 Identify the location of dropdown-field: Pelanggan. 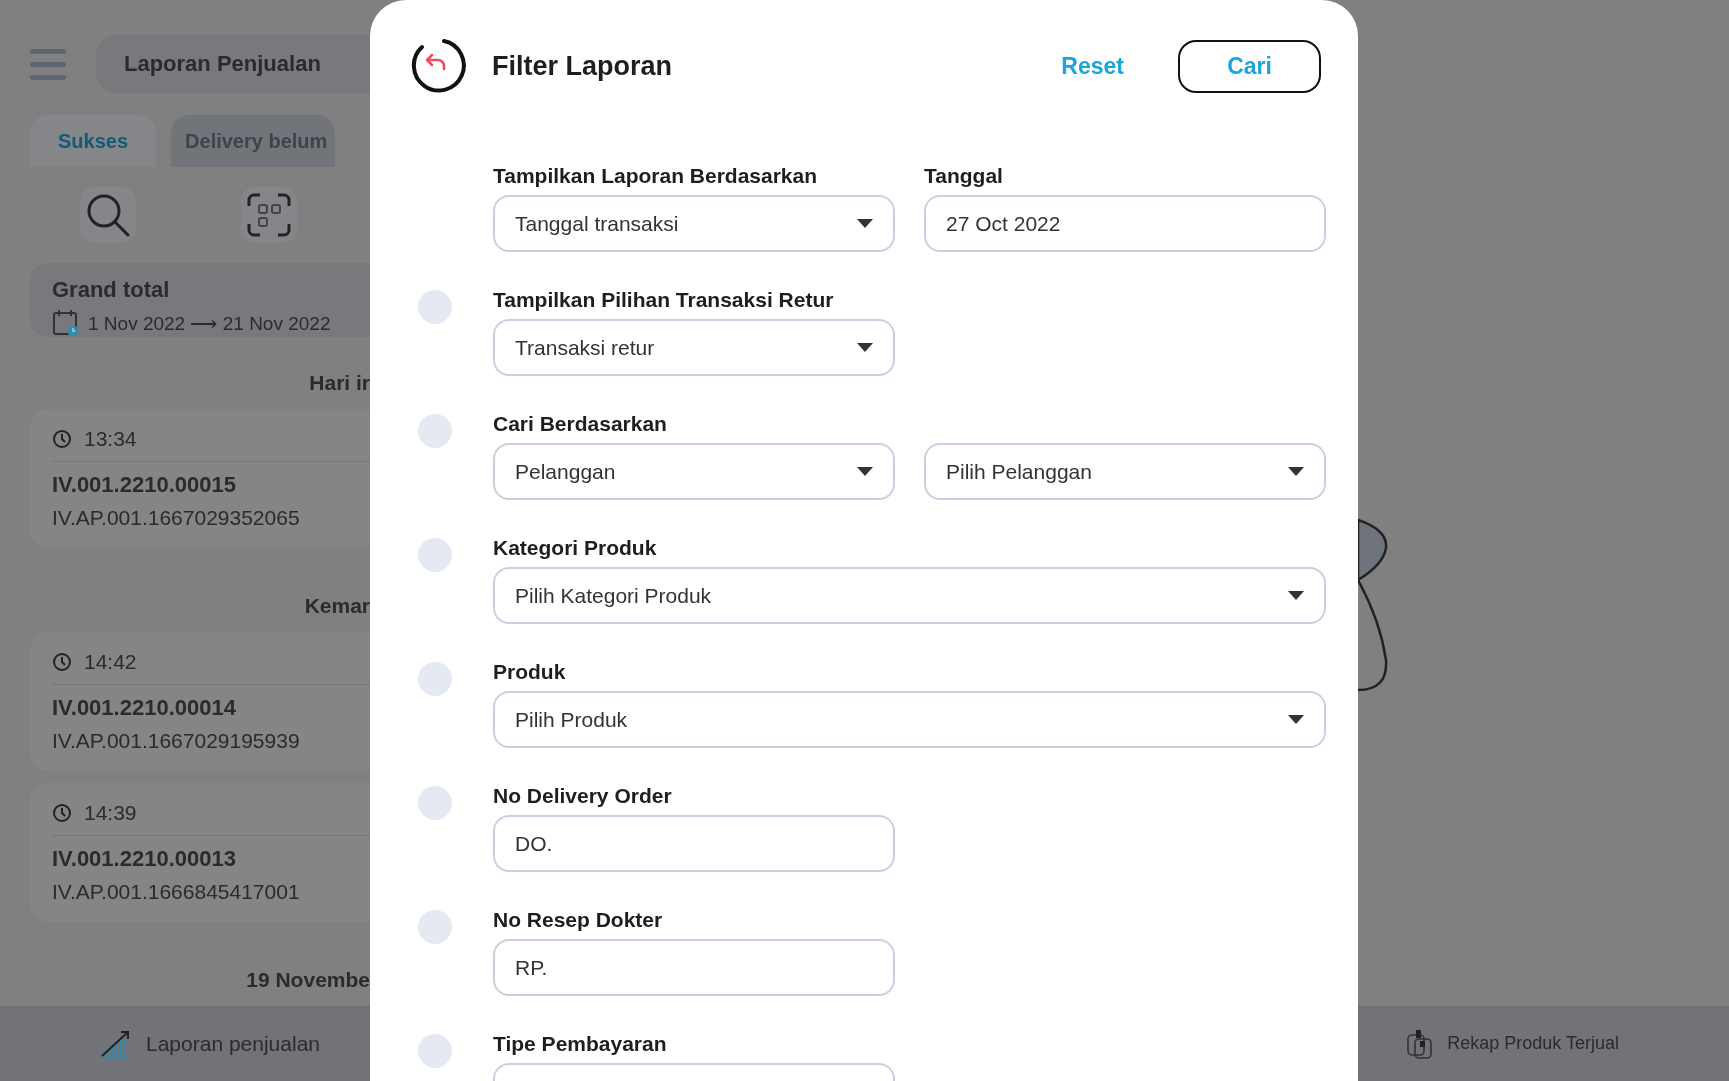
(694, 471).